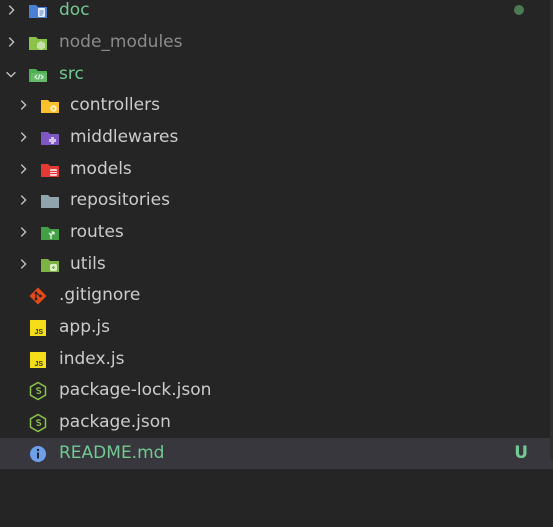 This screenshot has height=527, width=553. What do you see at coordinates (120, 200) in the screenshot?
I see `tree-item-label: repositories` at bounding box center [120, 200].